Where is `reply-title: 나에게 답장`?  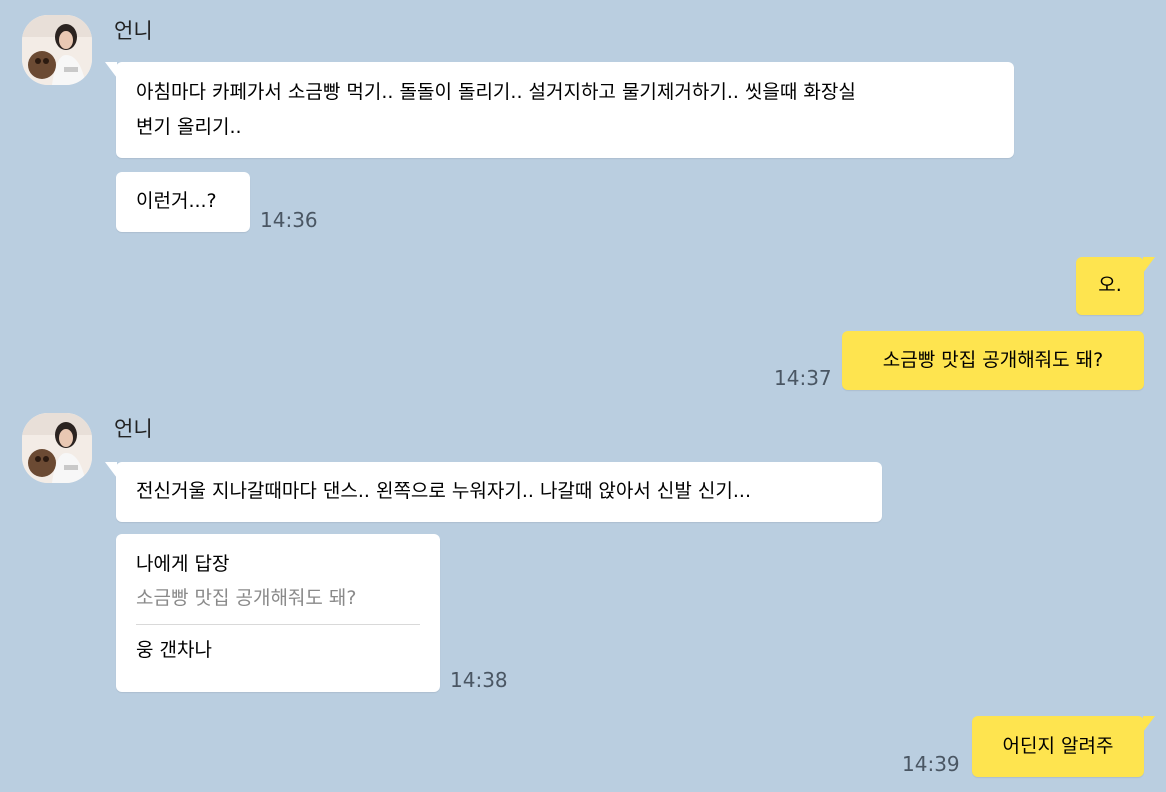
reply-title: 나에게 답장 is located at coordinates (183, 564).